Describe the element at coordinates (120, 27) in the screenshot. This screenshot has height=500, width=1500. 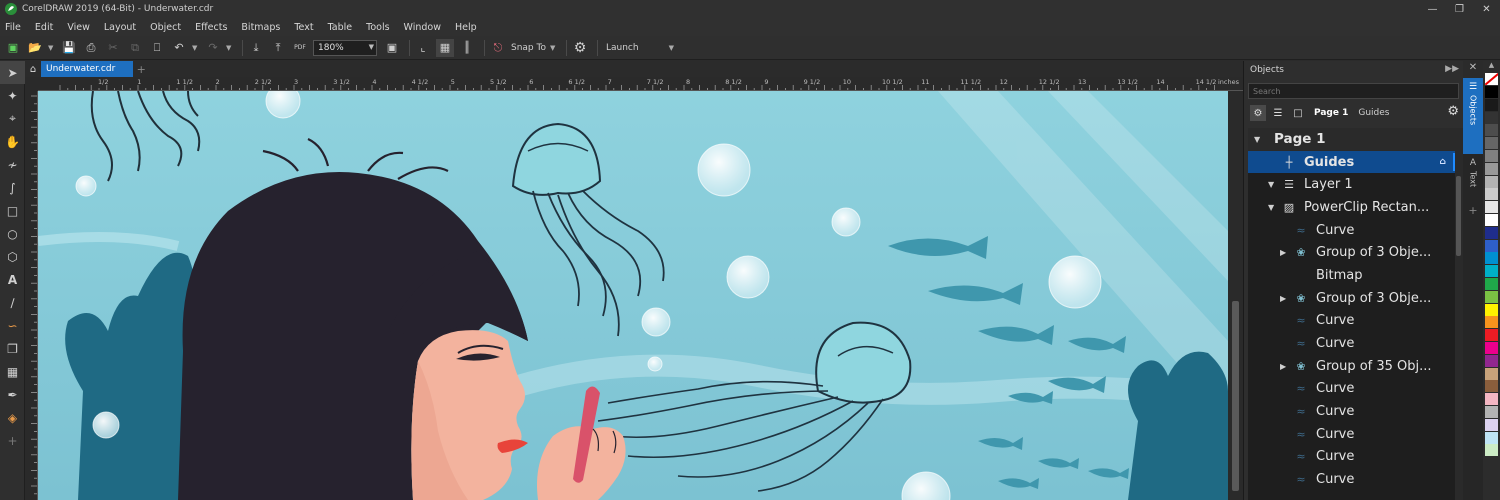
I see `menu-layout: Layout` at that location.